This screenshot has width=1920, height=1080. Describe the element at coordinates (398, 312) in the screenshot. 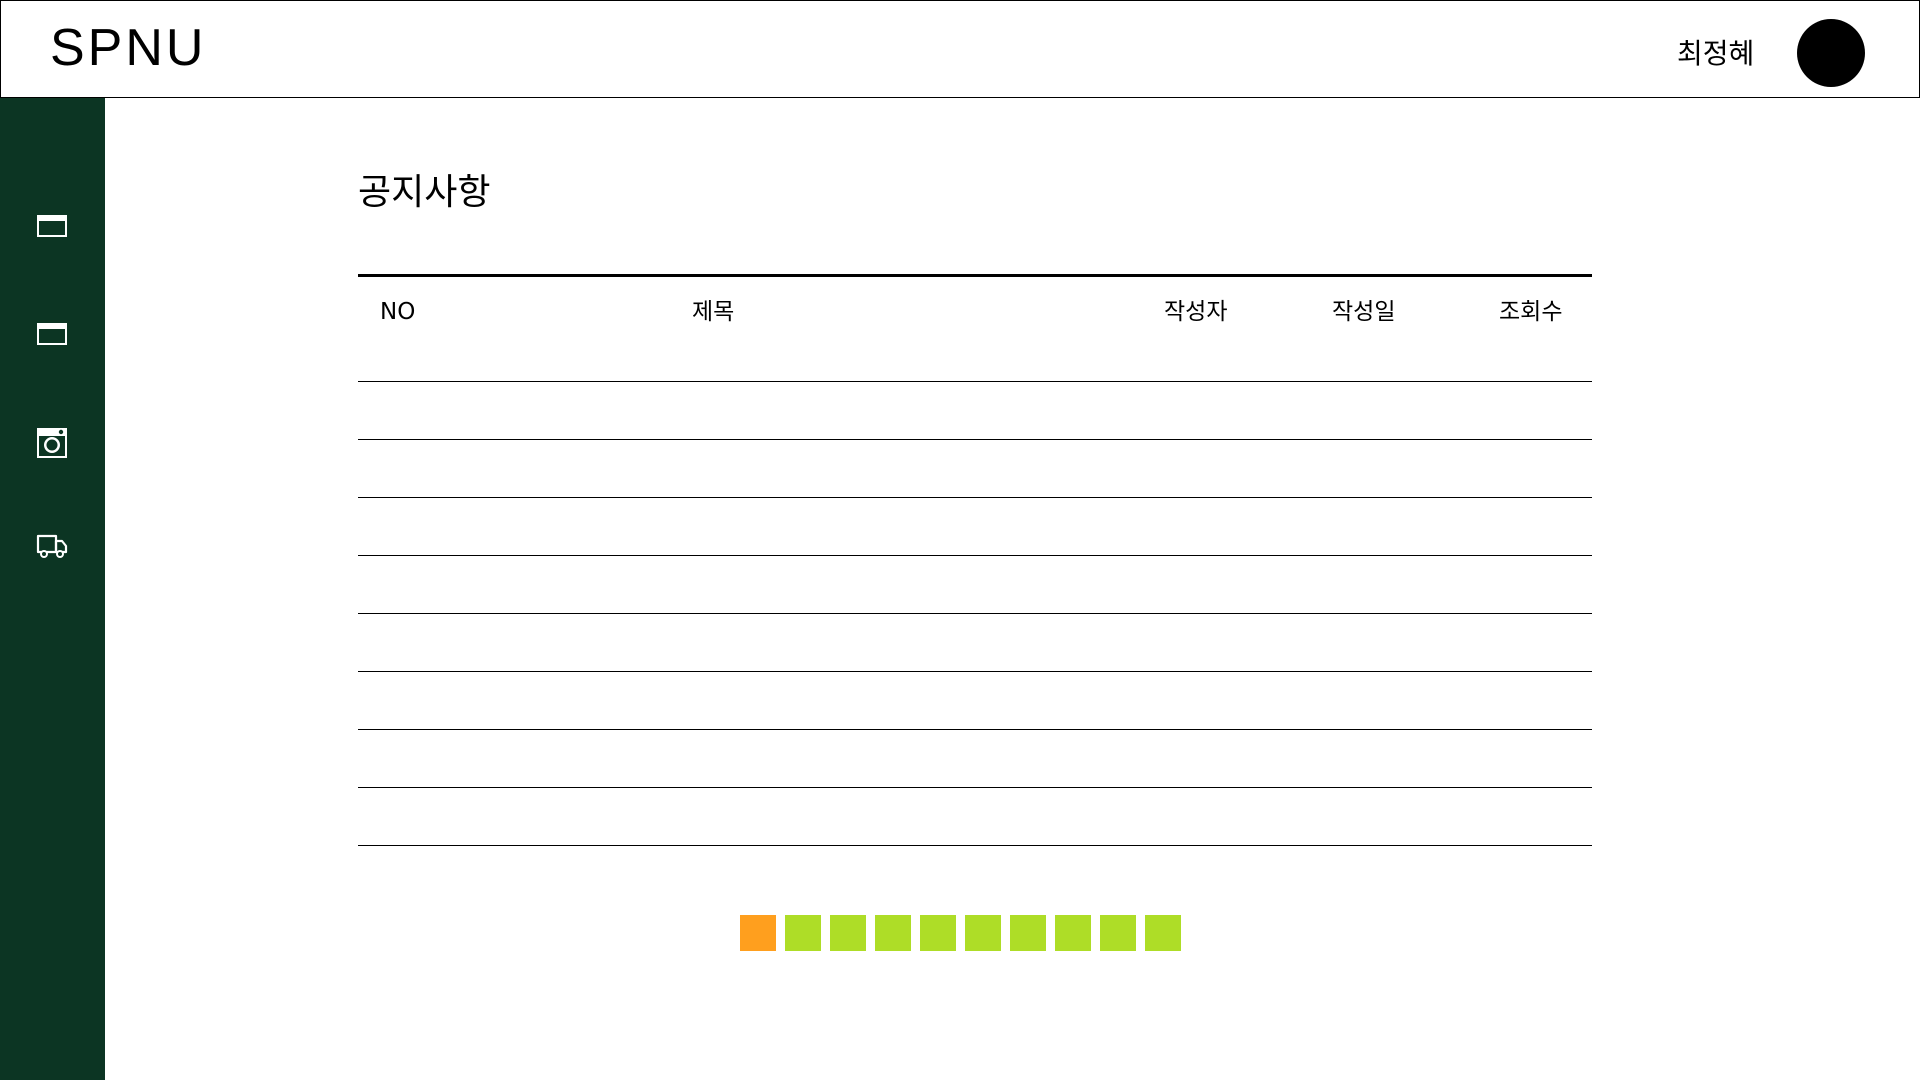

I see `column-header-no: NO` at that location.